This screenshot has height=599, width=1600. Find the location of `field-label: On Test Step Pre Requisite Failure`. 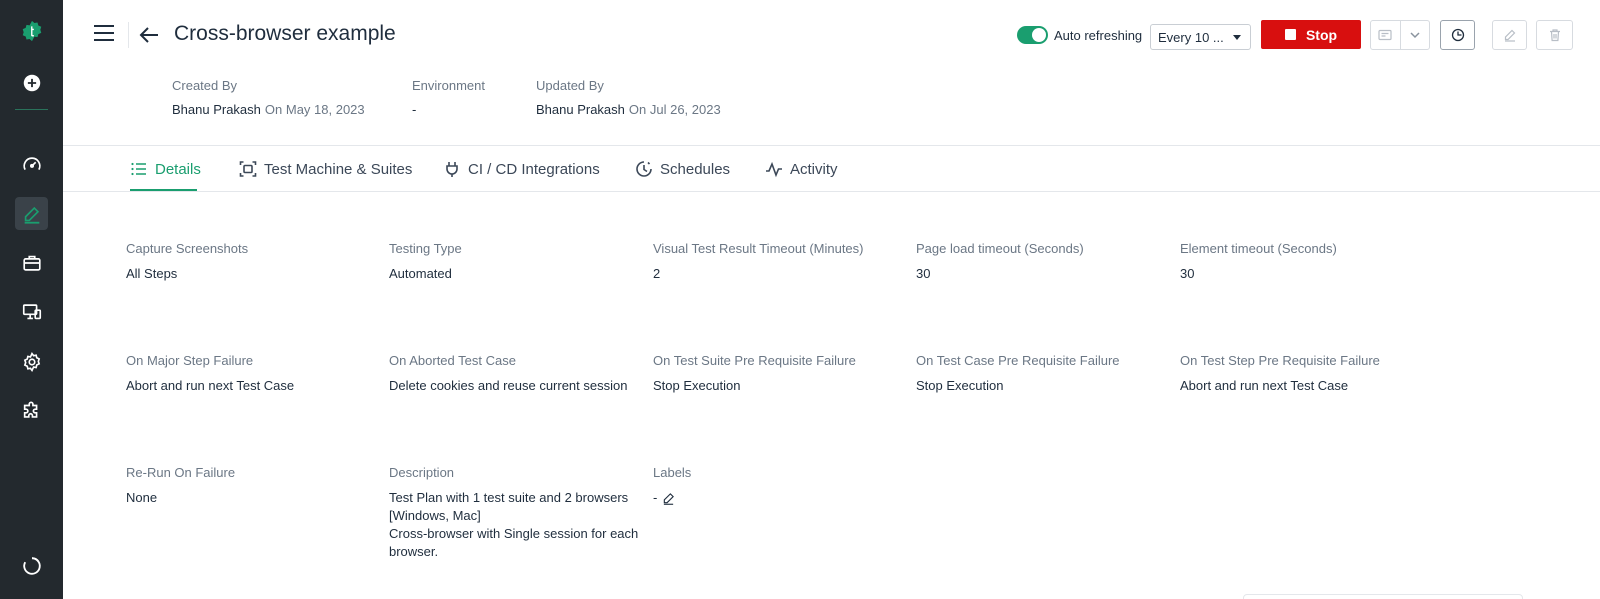

field-label: On Test Step Pre Requisite Failure is located at coordinates (1280, 360).